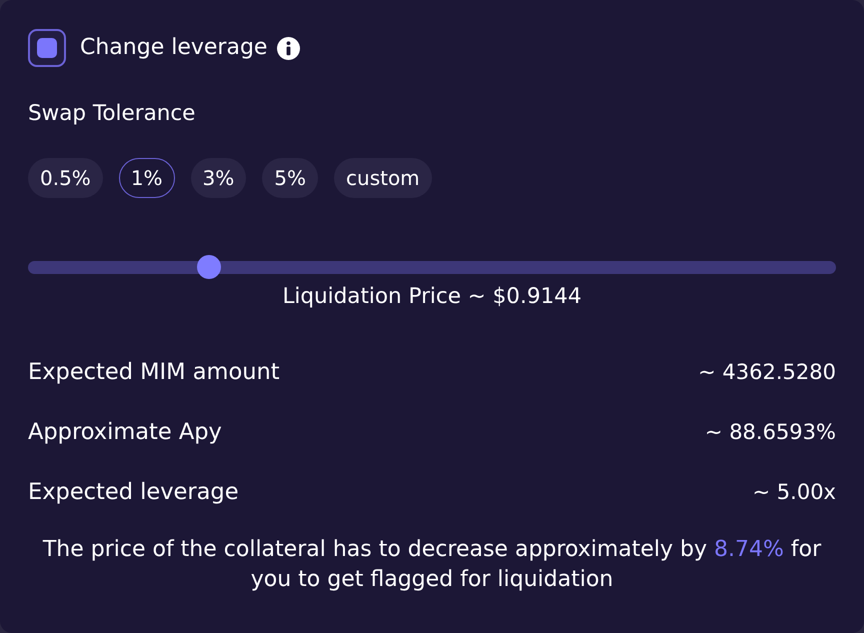 The height and width of the screenshot is (633, 864). I want to click on tolerance-option: 3%, so click(218, 178).